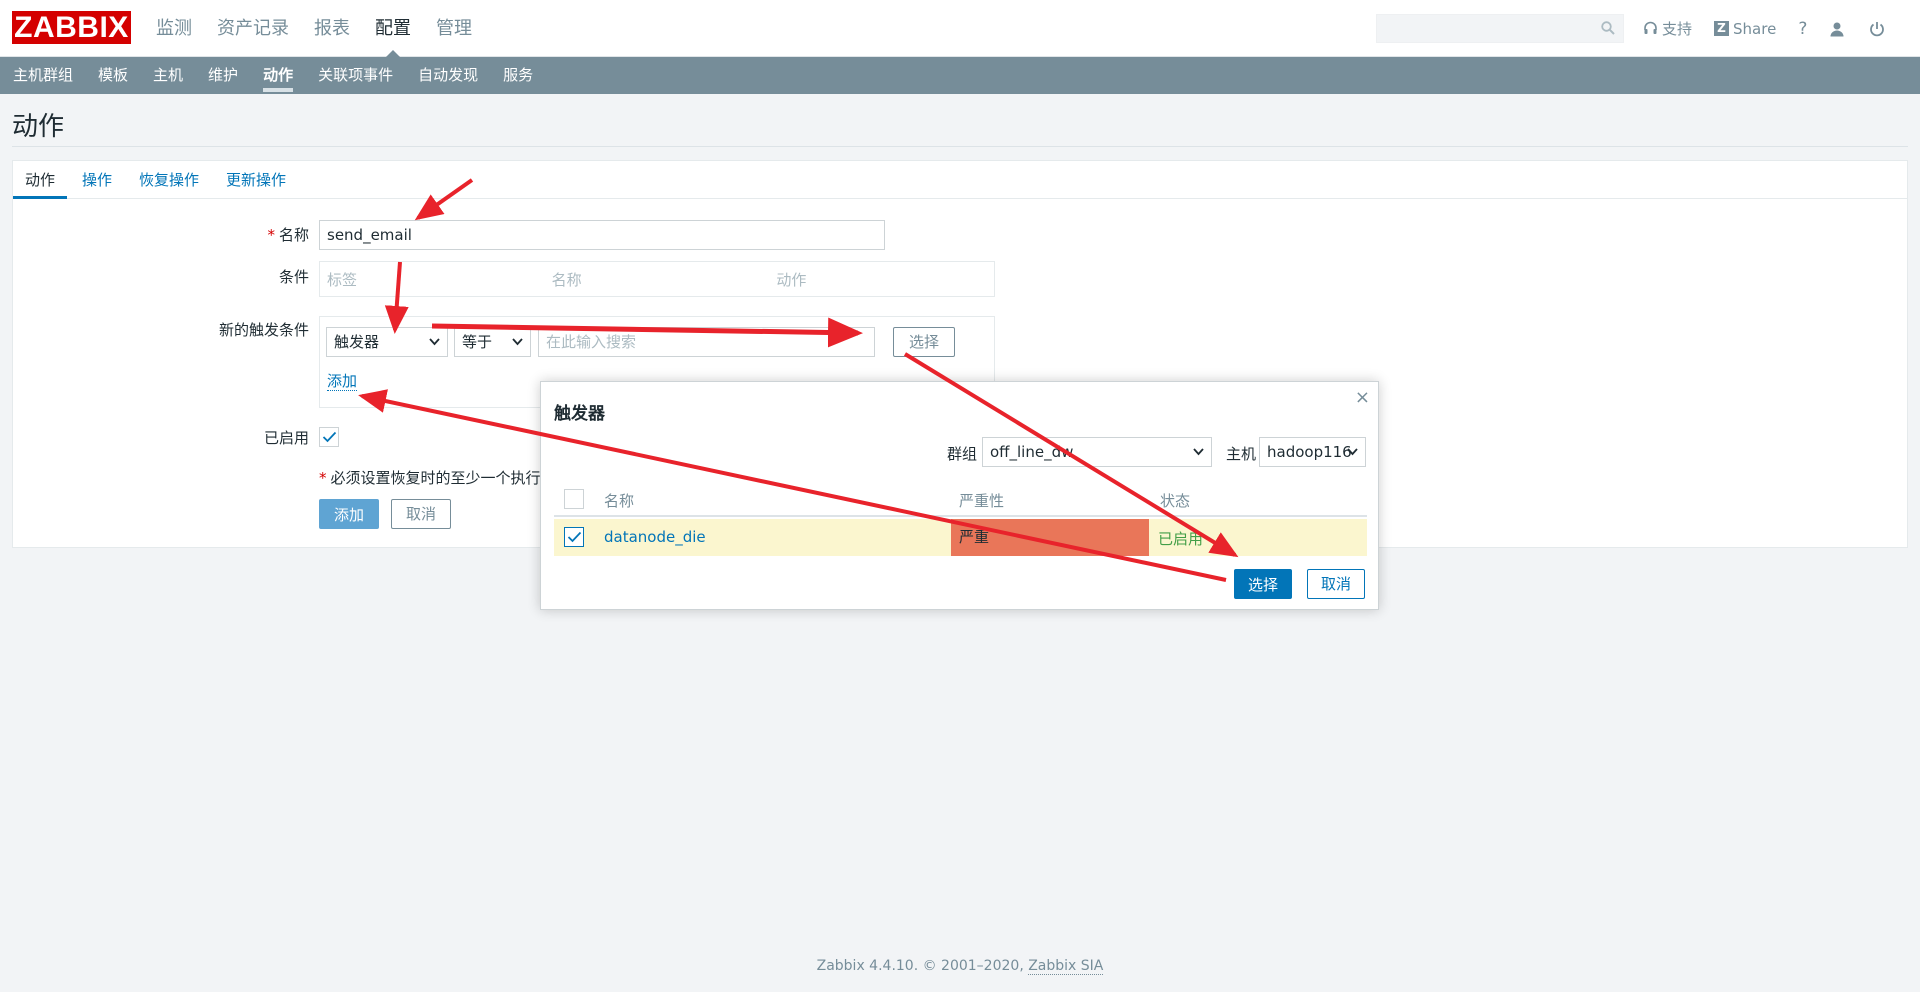 The height and width of the screenshot is (992, 1920). What do you see at coordinates (355, 75) in the screenshot?
I see `subnav-event-correlation: 关联项事件` at bounding box center [355, 75].